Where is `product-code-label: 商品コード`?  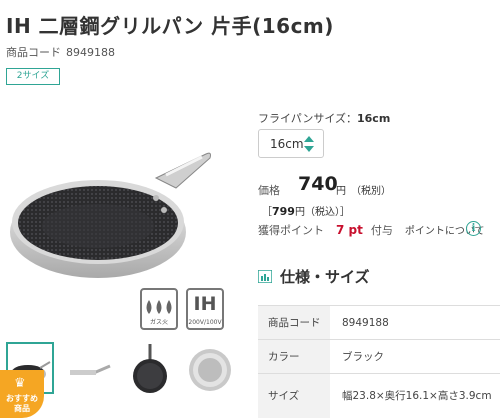 product-code-label: 商品コード is located at coordinates (33, 52).